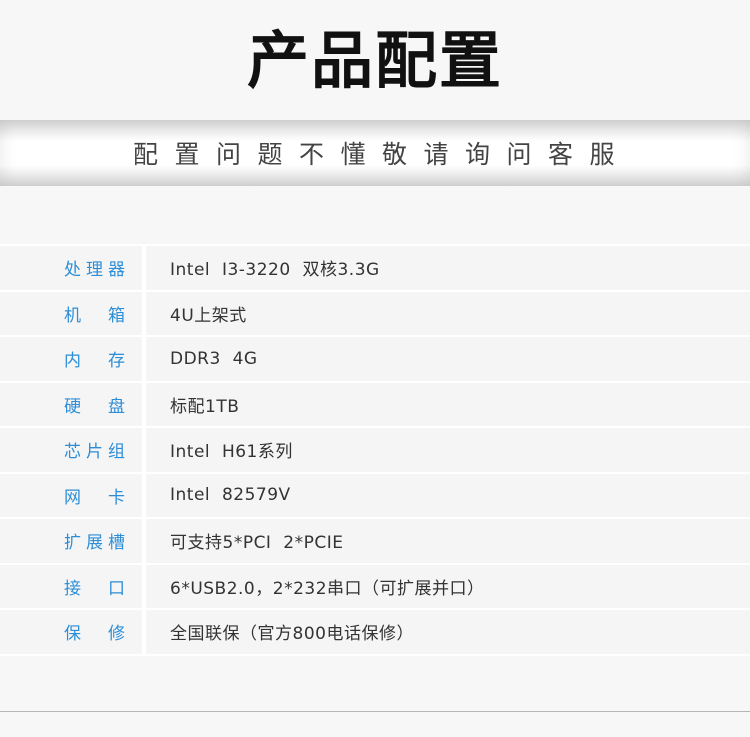  I want to click on page-title: 产品配置, so click(374, 60).